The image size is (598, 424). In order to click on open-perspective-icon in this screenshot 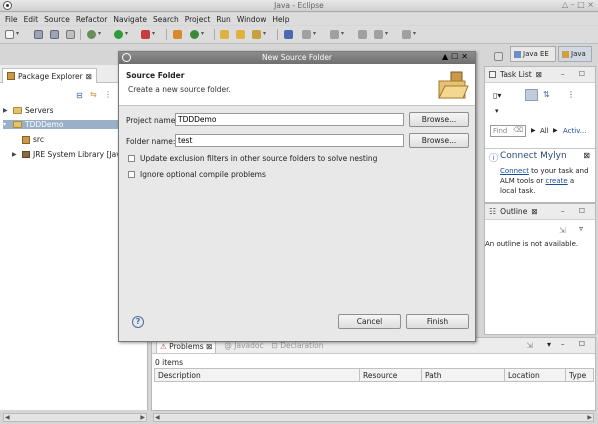, I will do `click(498, 56)`.